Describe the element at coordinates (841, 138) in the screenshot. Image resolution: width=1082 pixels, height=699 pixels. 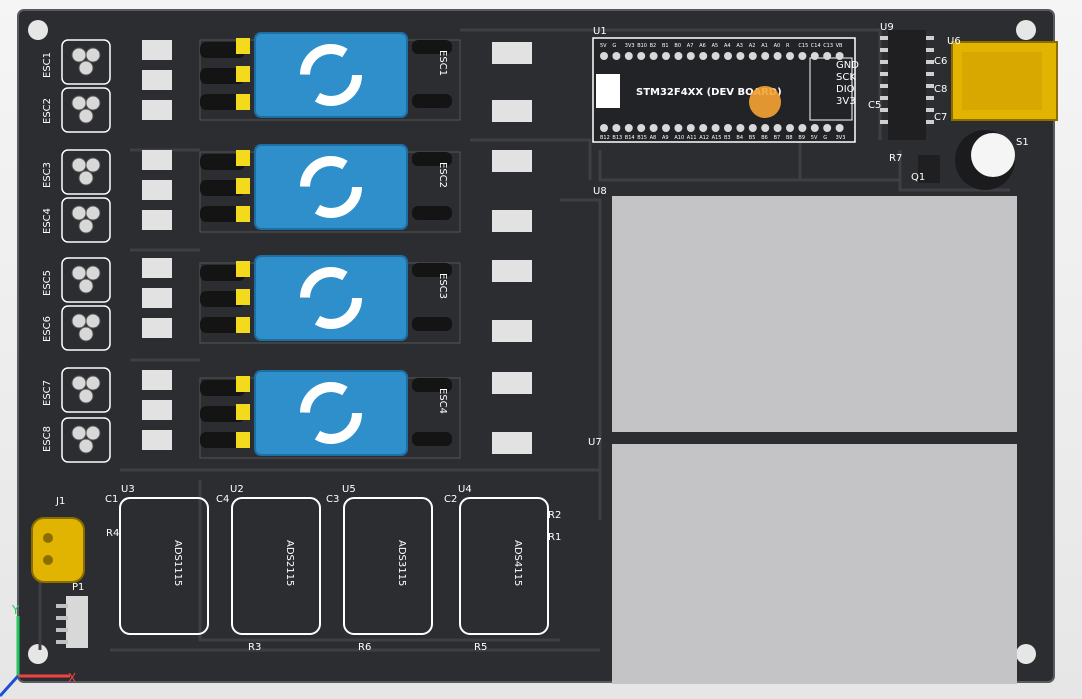
I see `mcu-bottom-pin-label: 3V3` at that location.